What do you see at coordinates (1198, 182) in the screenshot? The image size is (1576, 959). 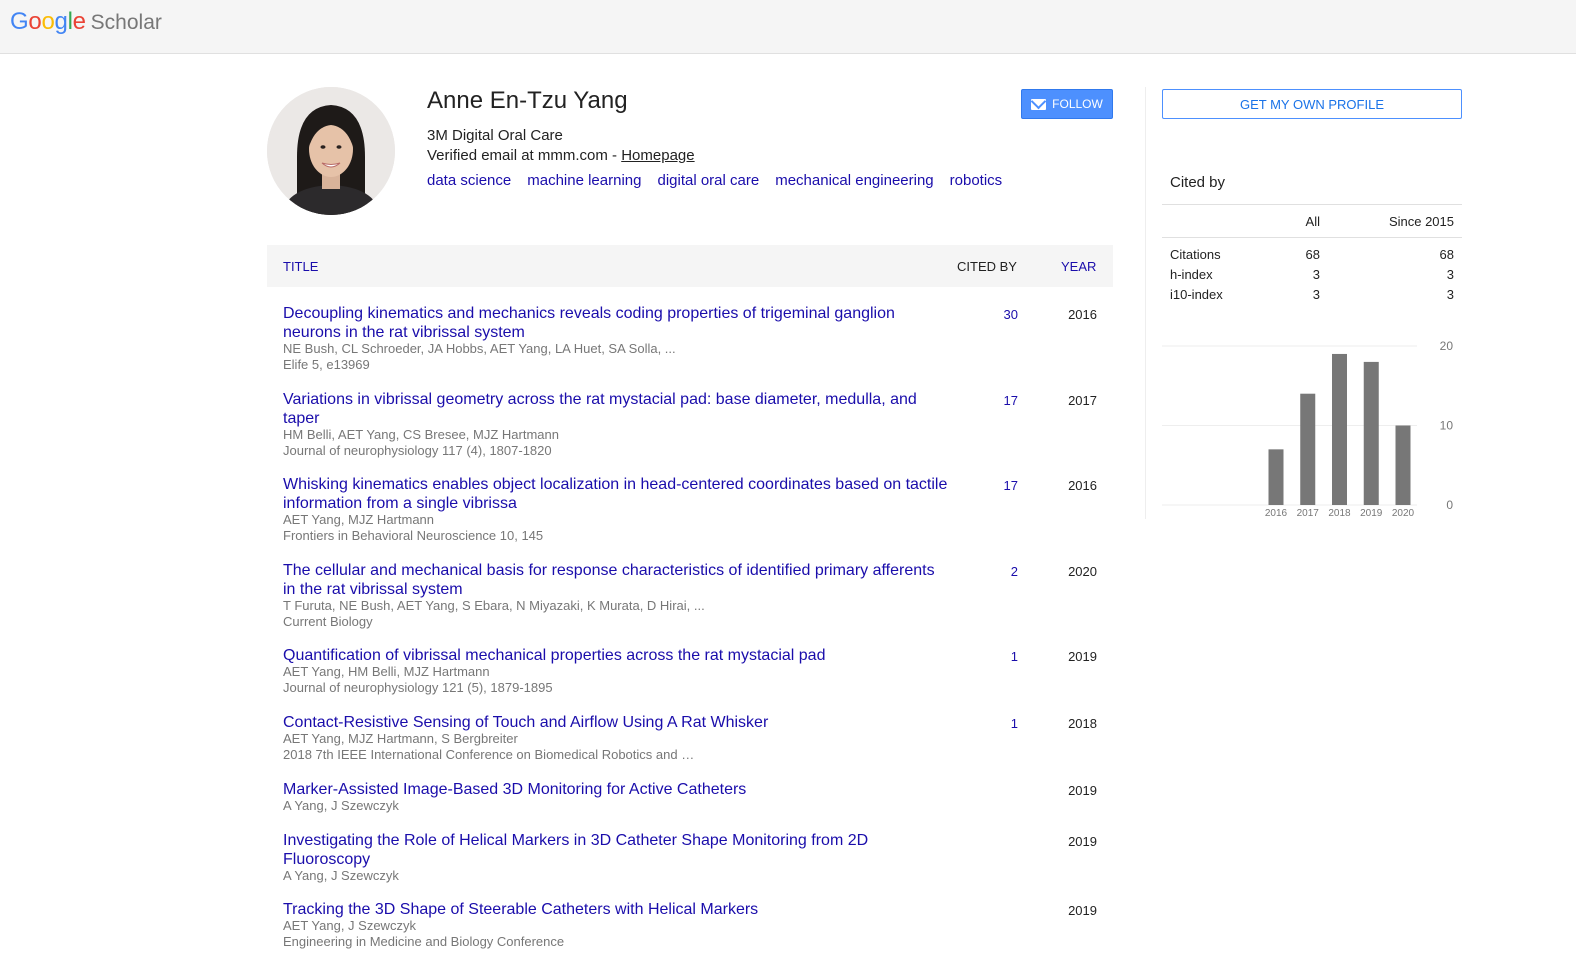 I see `cited-by-heading: Cited by` at bounding box center [1198, 182].